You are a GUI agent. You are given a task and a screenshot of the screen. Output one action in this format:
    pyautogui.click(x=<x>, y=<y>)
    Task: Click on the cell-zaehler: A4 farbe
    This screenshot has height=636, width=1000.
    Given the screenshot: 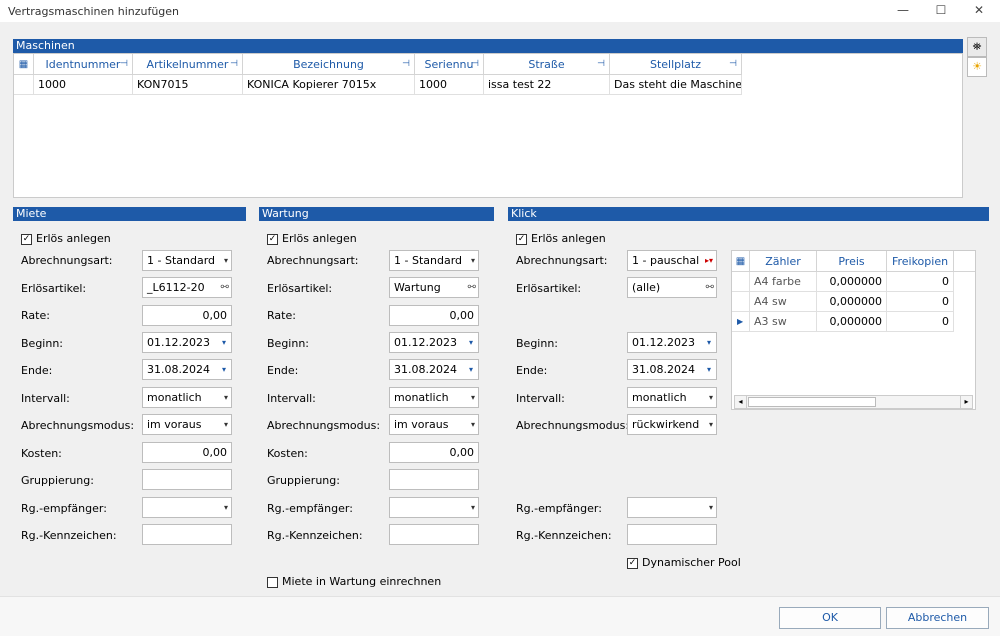 What is the action you would take?
    pyautogui.click(x=783, y=282)
    